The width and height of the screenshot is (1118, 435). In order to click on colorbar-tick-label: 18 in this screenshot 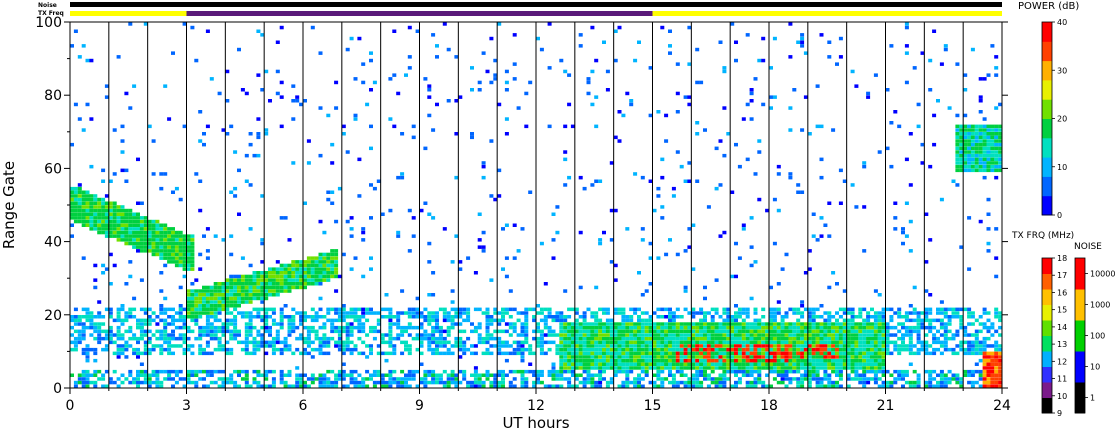, I will do `click(1062, 258)`.